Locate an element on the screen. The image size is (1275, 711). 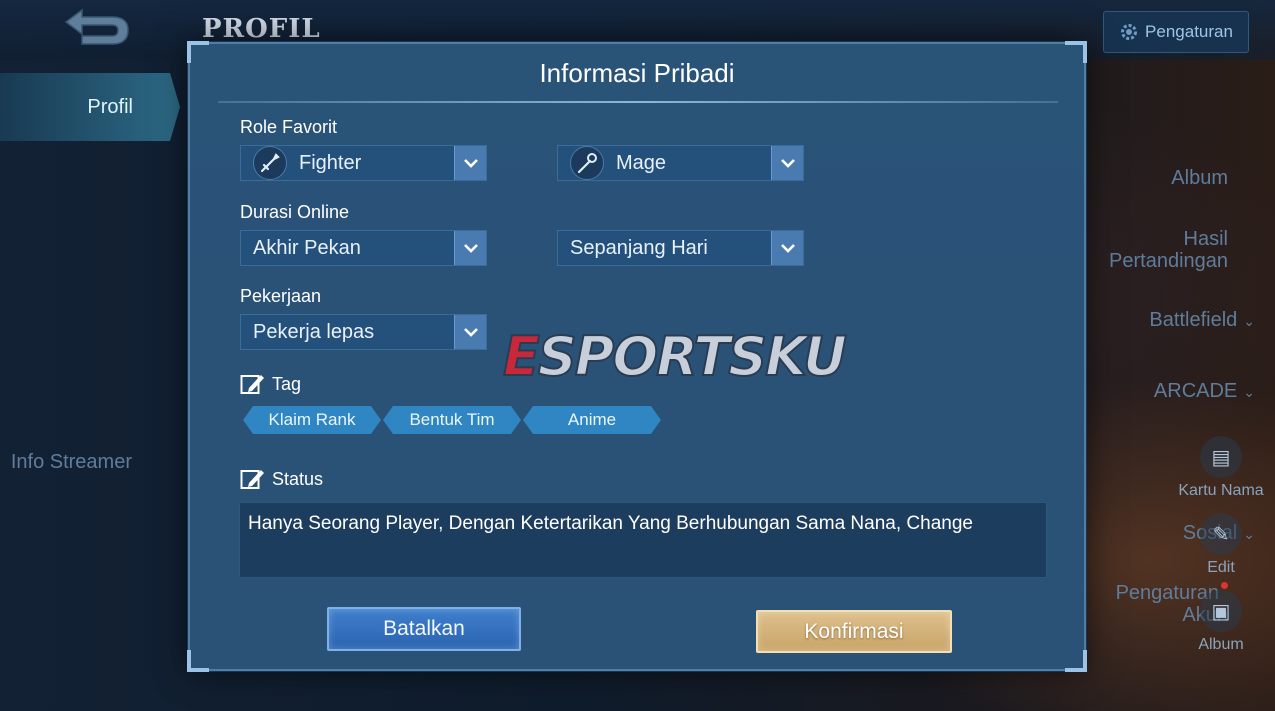
status-label: Status is located at coordinates (298, 478).